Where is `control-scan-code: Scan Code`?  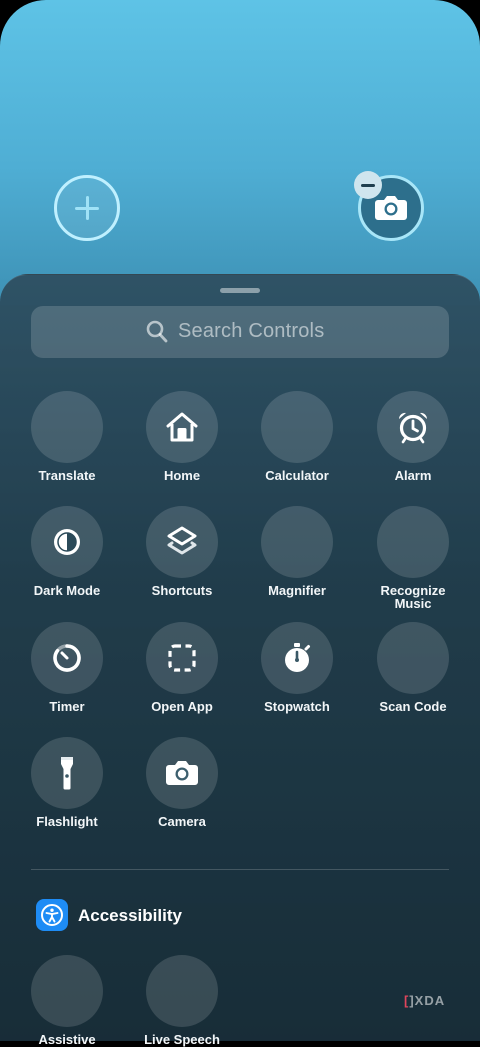 control-scan-code: Scan Code is located at coordinates (413, 667).